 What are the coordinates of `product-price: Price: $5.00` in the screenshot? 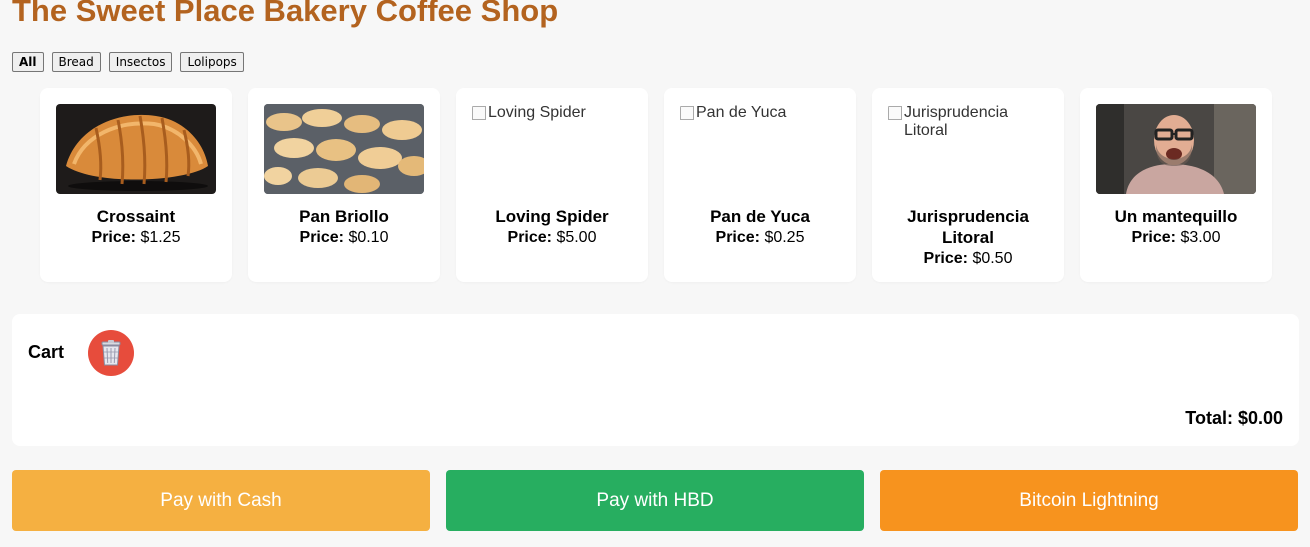 It's located at (552, 237).